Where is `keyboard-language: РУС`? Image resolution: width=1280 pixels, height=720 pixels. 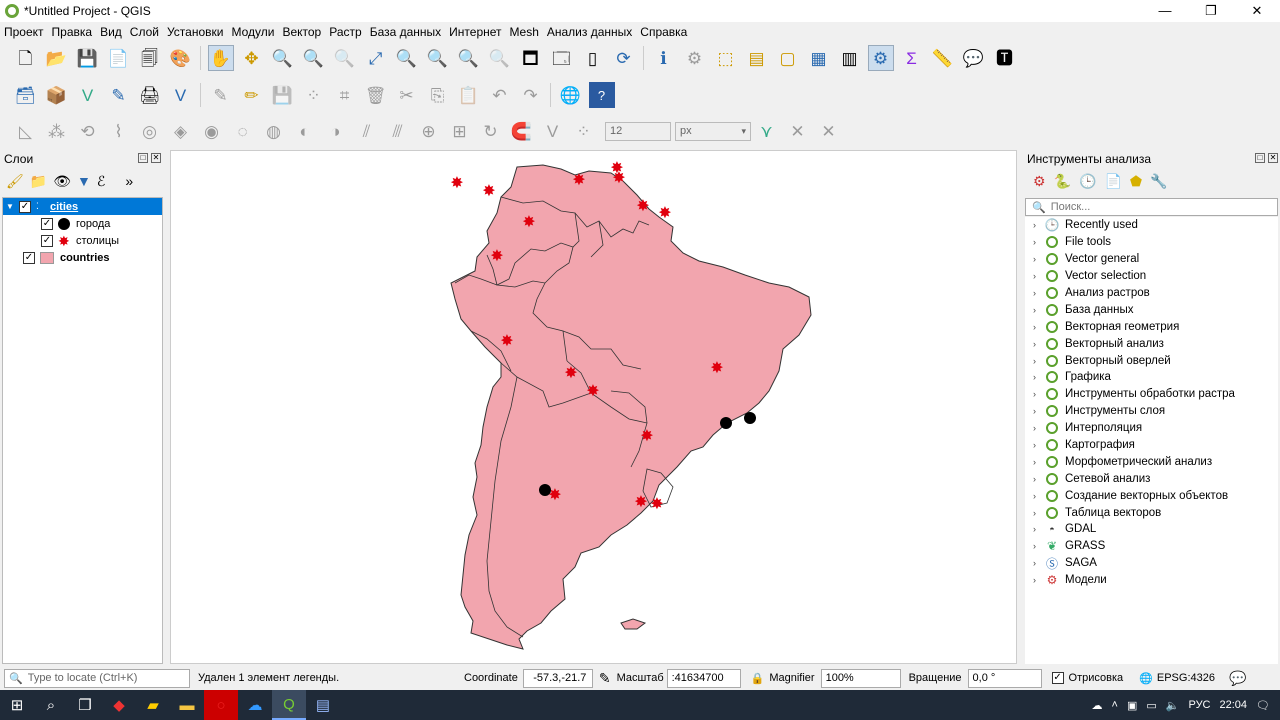 keyboard-language: РУС is located at coordinates (1199, 705).